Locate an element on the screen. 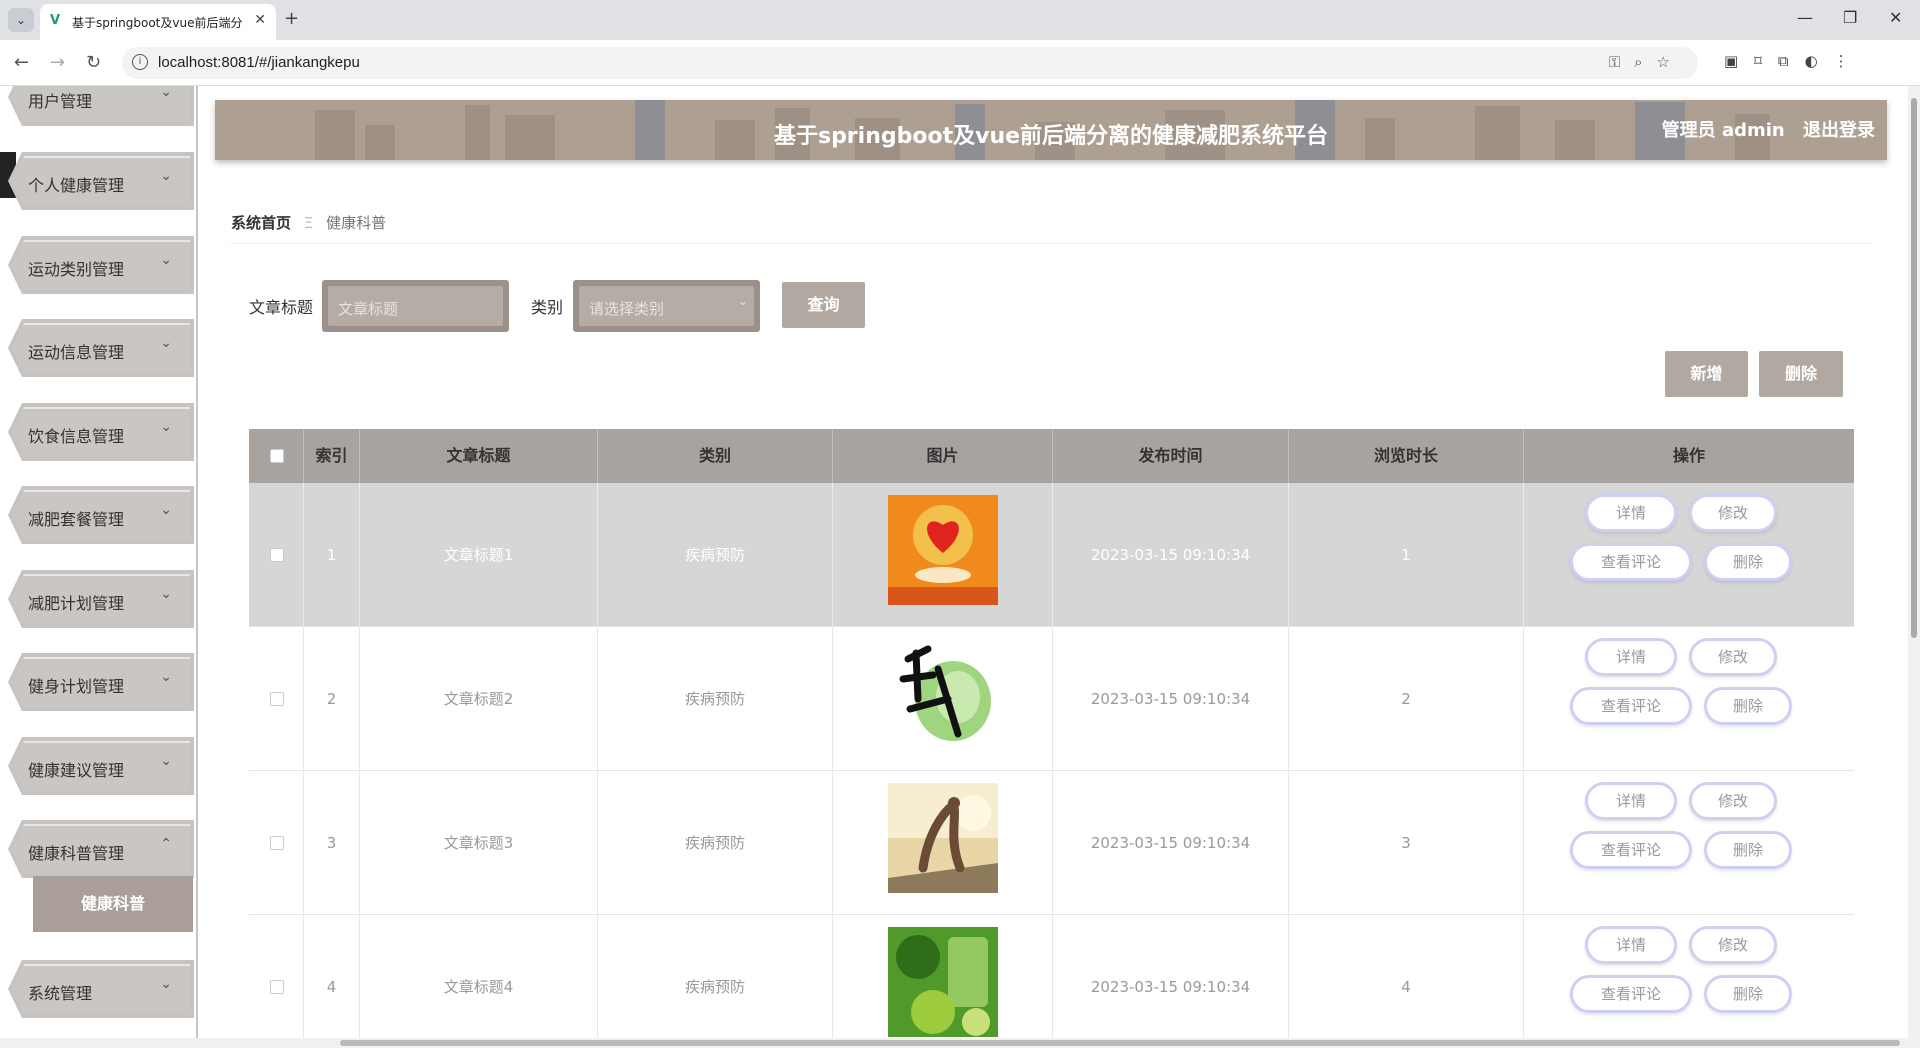 This screenshot has width=1920, height=1048. sidebar-item-health-science: 健康科普管理 ⌃ is located at coordinates (101, 849).